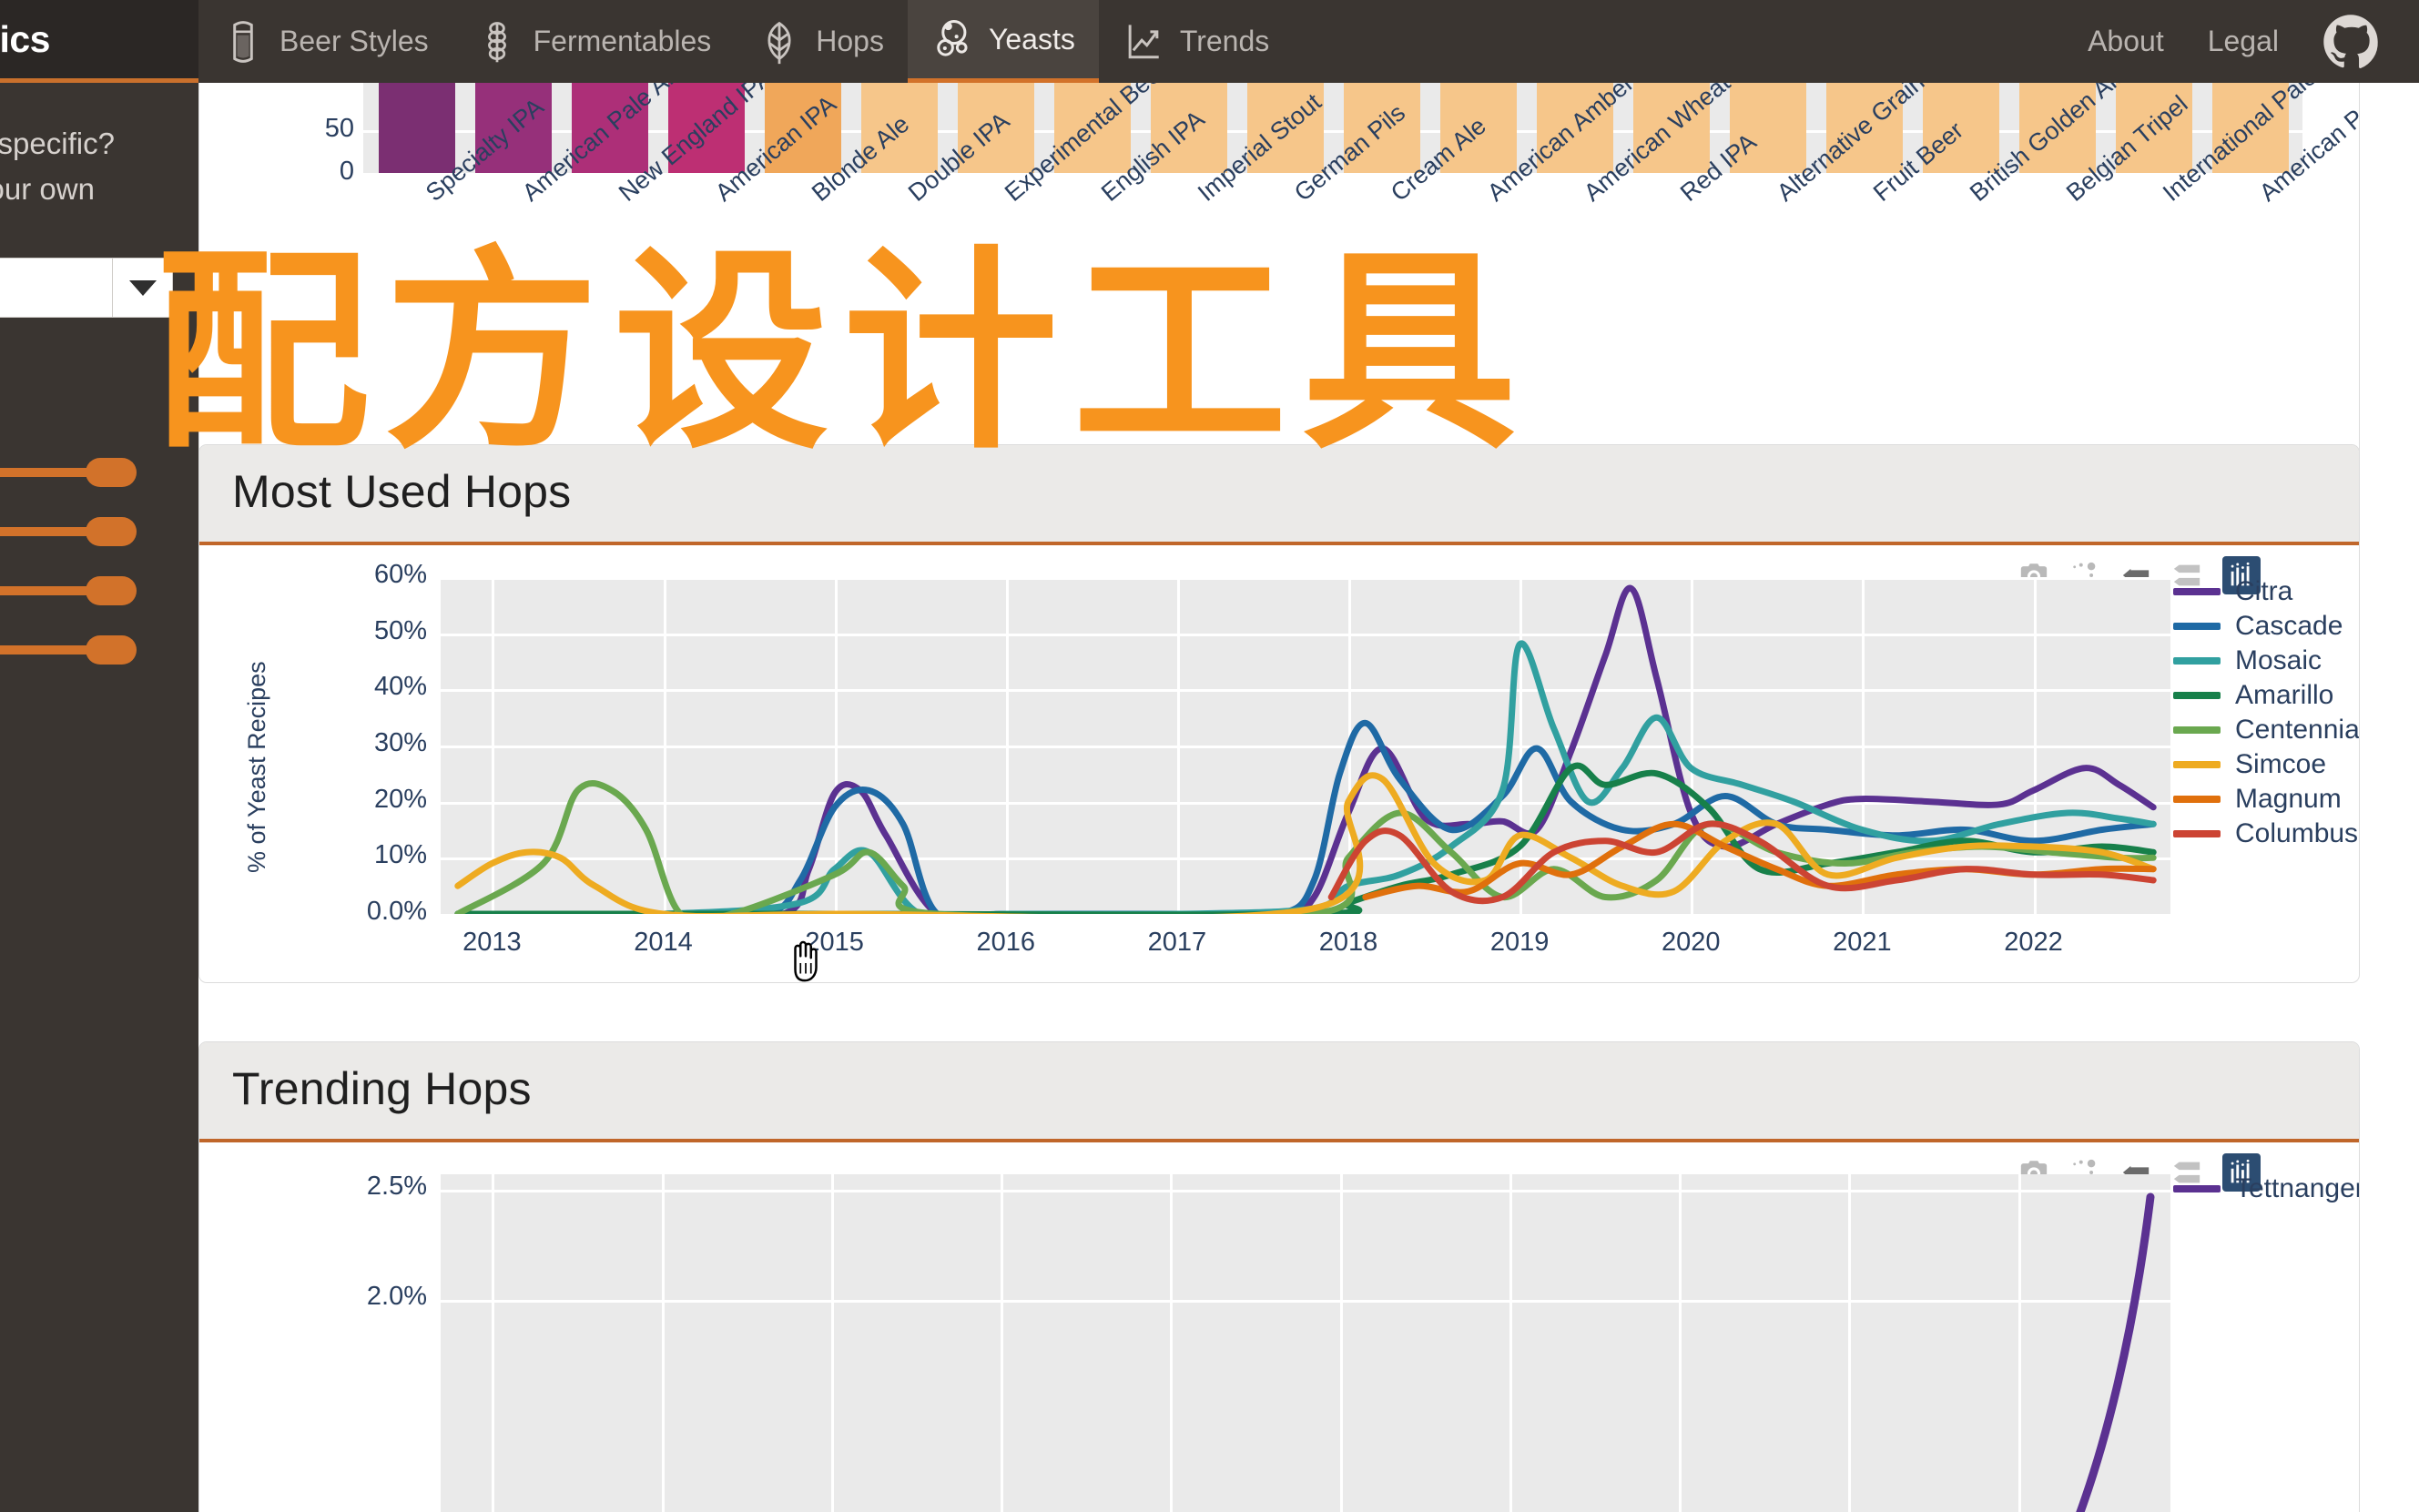 This screenshot has height=1512, width=2419. What do you see at coordinates (850, 41) in the screenshot?
I see `nav-item-hops-label: Hops` at bounding box center [850, 41].